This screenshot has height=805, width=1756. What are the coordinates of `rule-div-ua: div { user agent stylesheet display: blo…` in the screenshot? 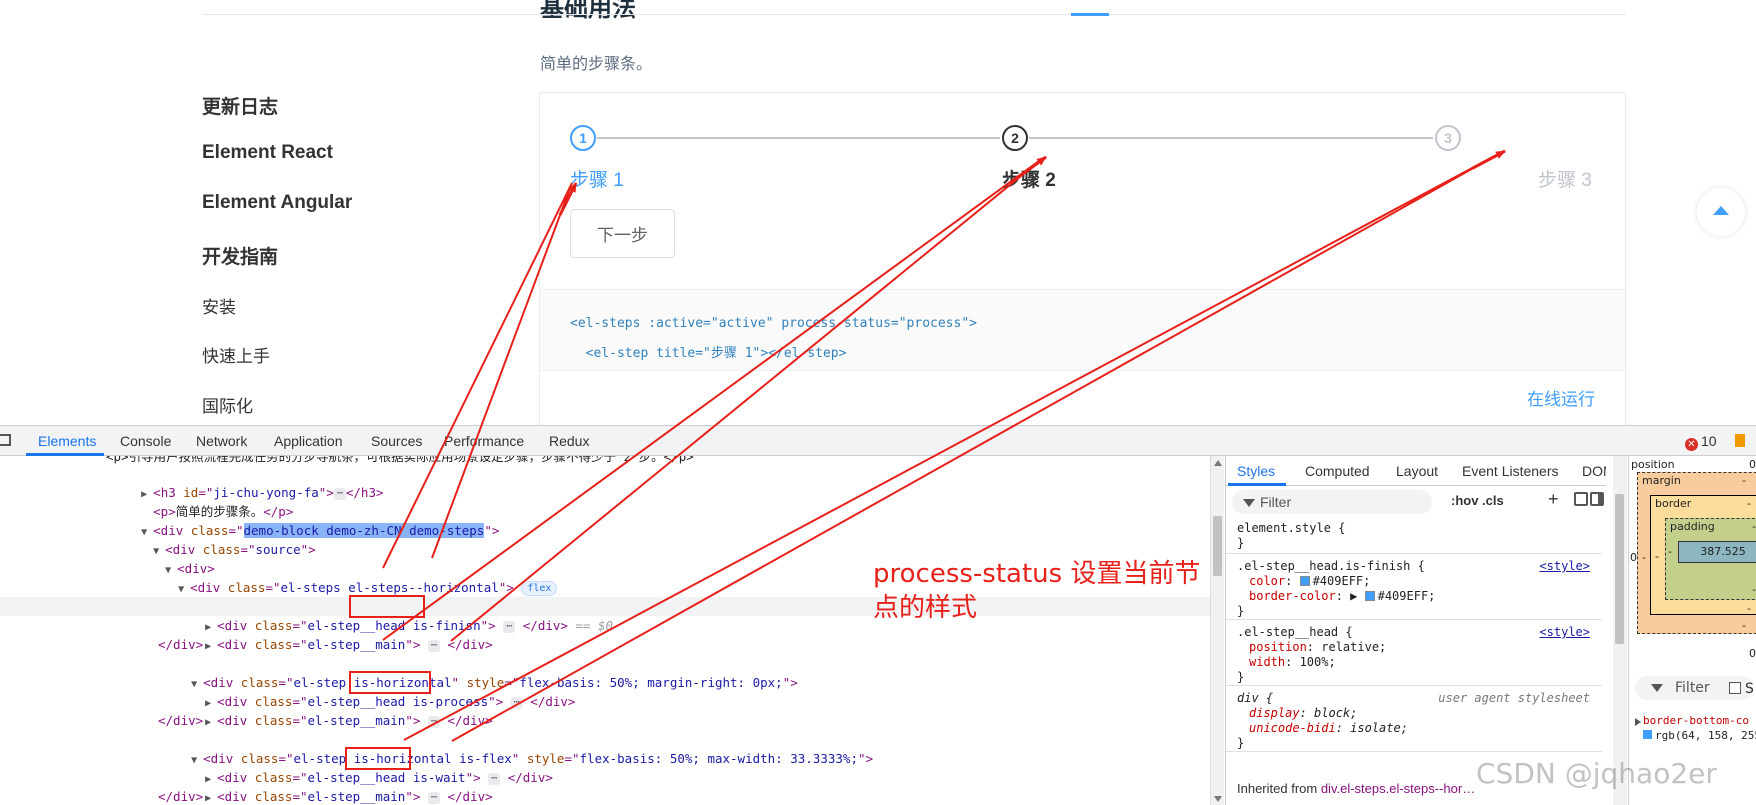 It's located at (1414, 719).